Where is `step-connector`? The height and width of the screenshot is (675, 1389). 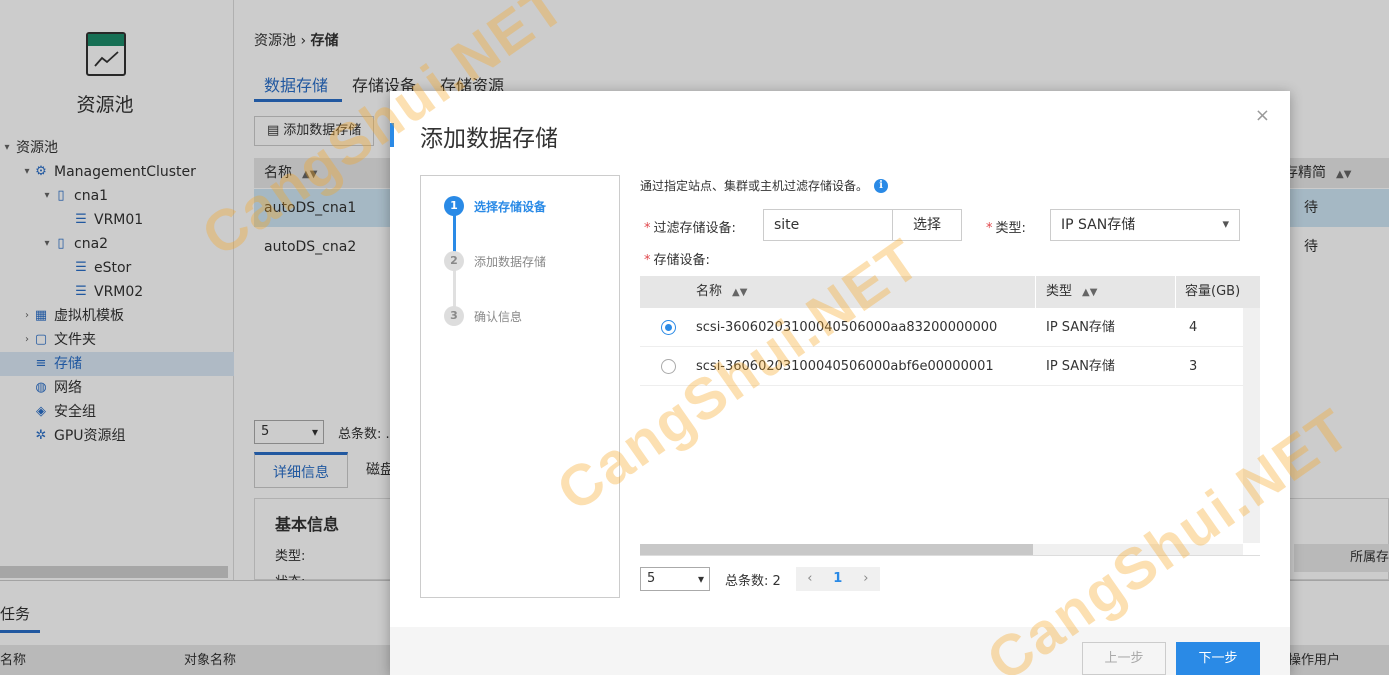 step-connector is located at coordinates (454, 234).